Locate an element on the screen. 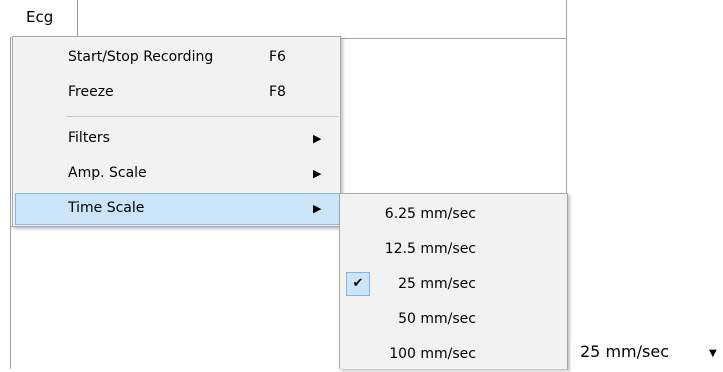 The height and width of the screenshot is (372, 723). submenu-item-25-mm-sec: ✔ 25 mm/sec is located at coordinates (453, 284).